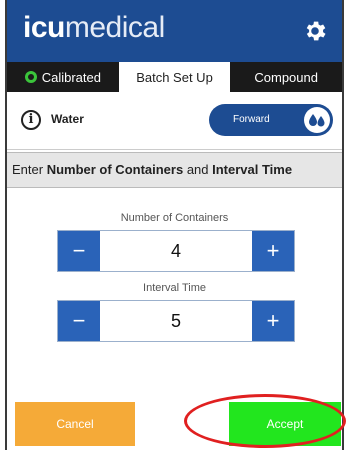  I want to click on instruction-middle: and, so click(198, 169).